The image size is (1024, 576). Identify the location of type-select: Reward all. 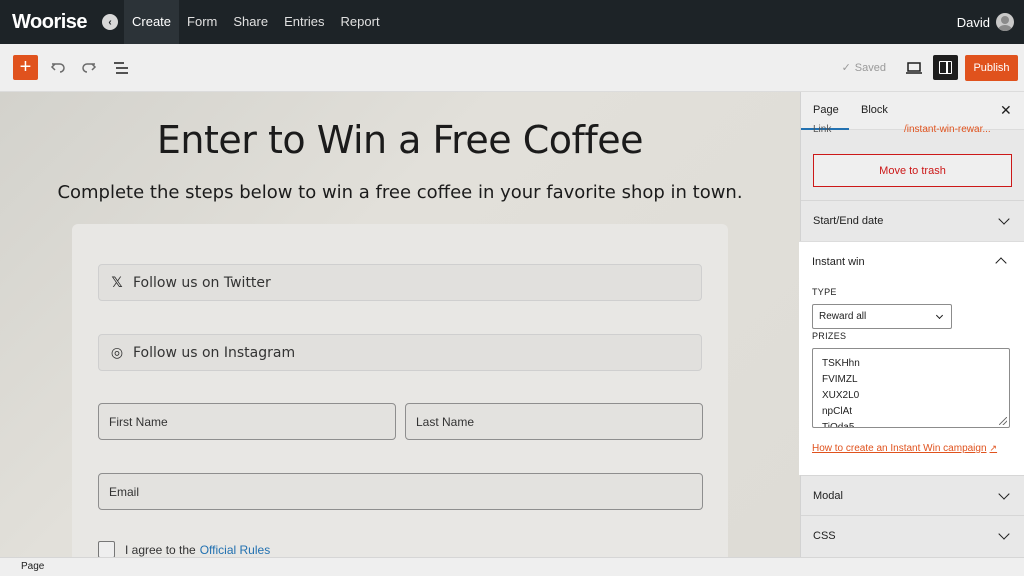
(882, 316).